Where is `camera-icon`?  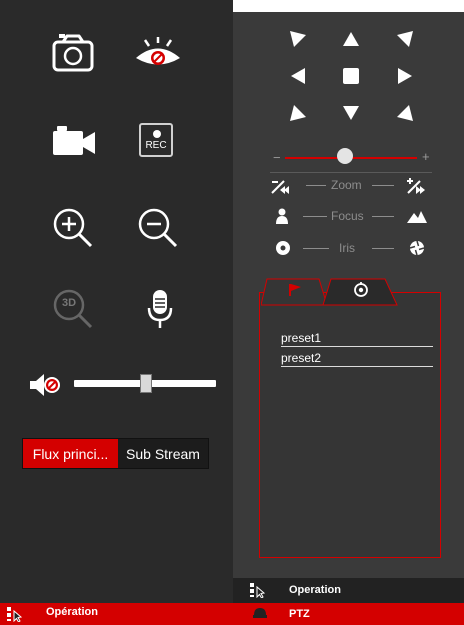
camera-icon is located at coordinates (73, 53).